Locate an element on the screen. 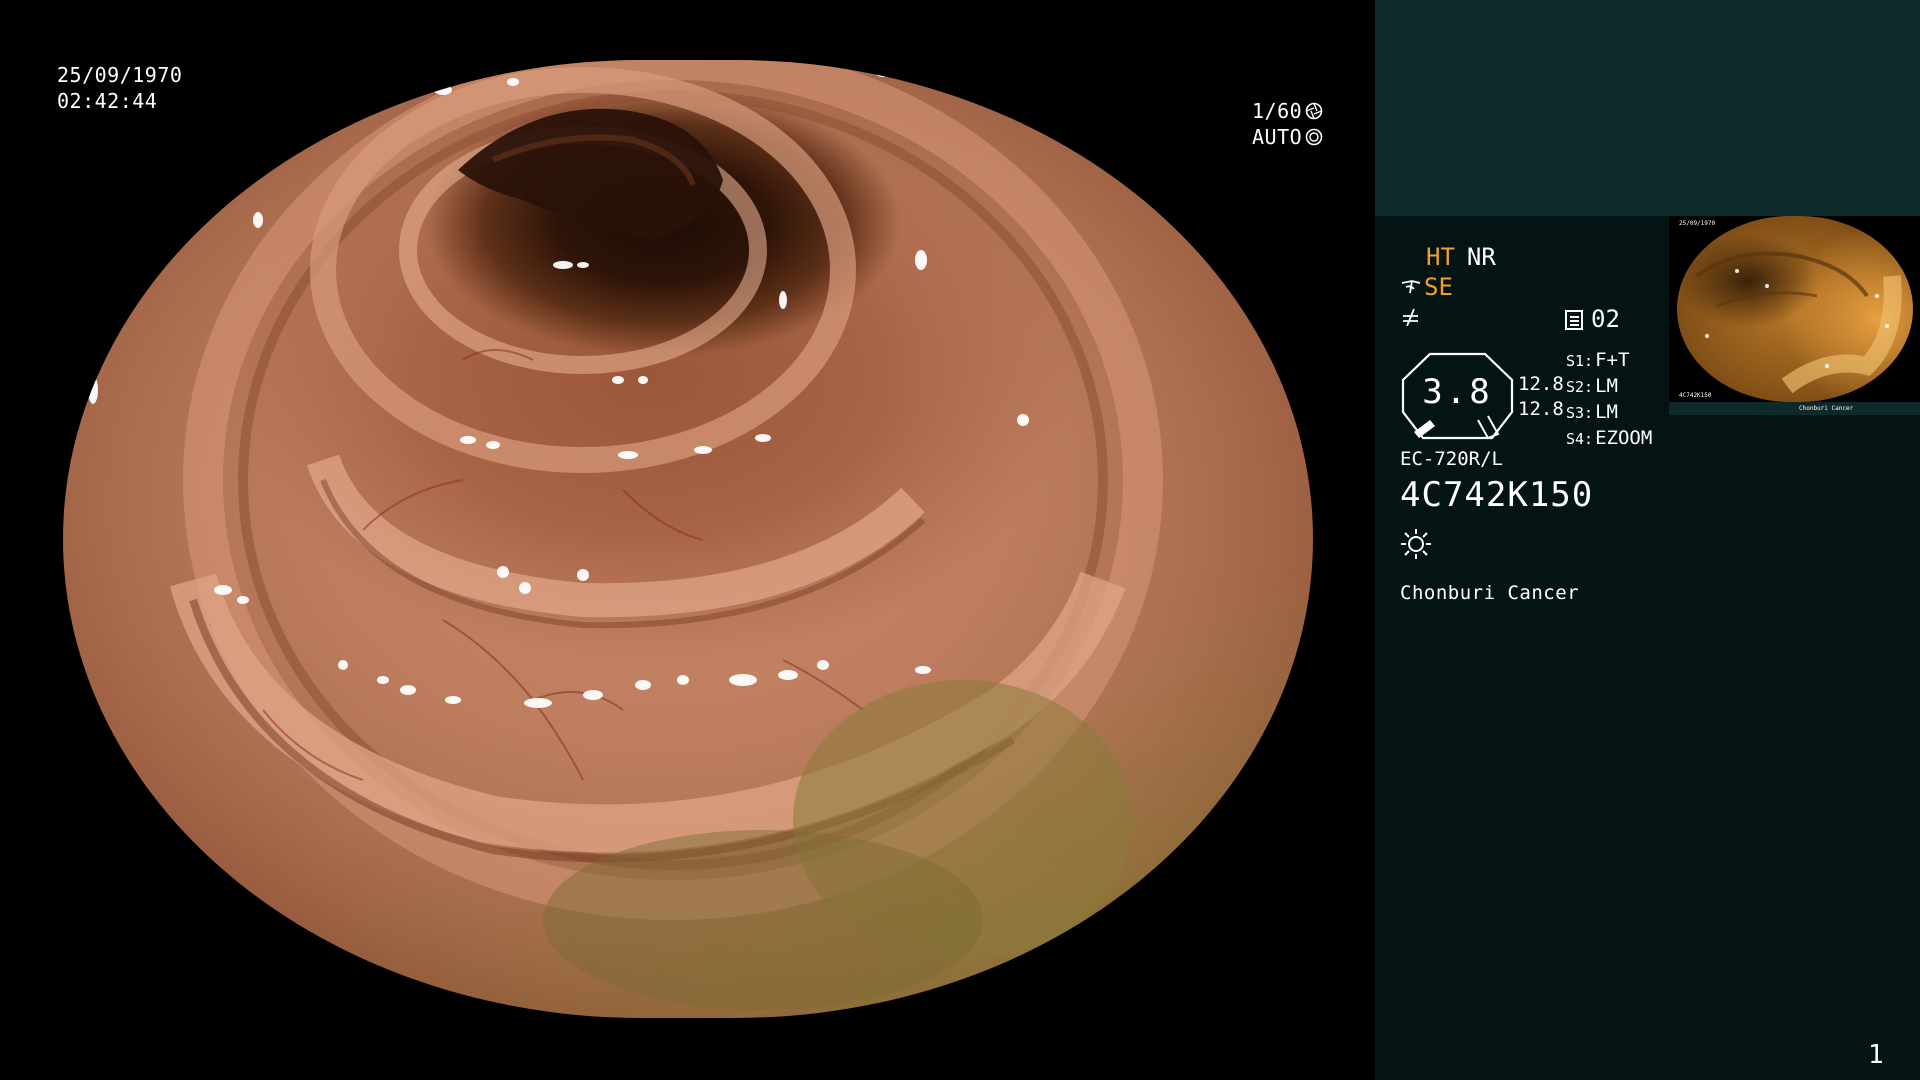 This screenshot has width=1920, height=1080. thumbnail-hospital: Chonburi Cancer is located at coordinates (1826, 408).